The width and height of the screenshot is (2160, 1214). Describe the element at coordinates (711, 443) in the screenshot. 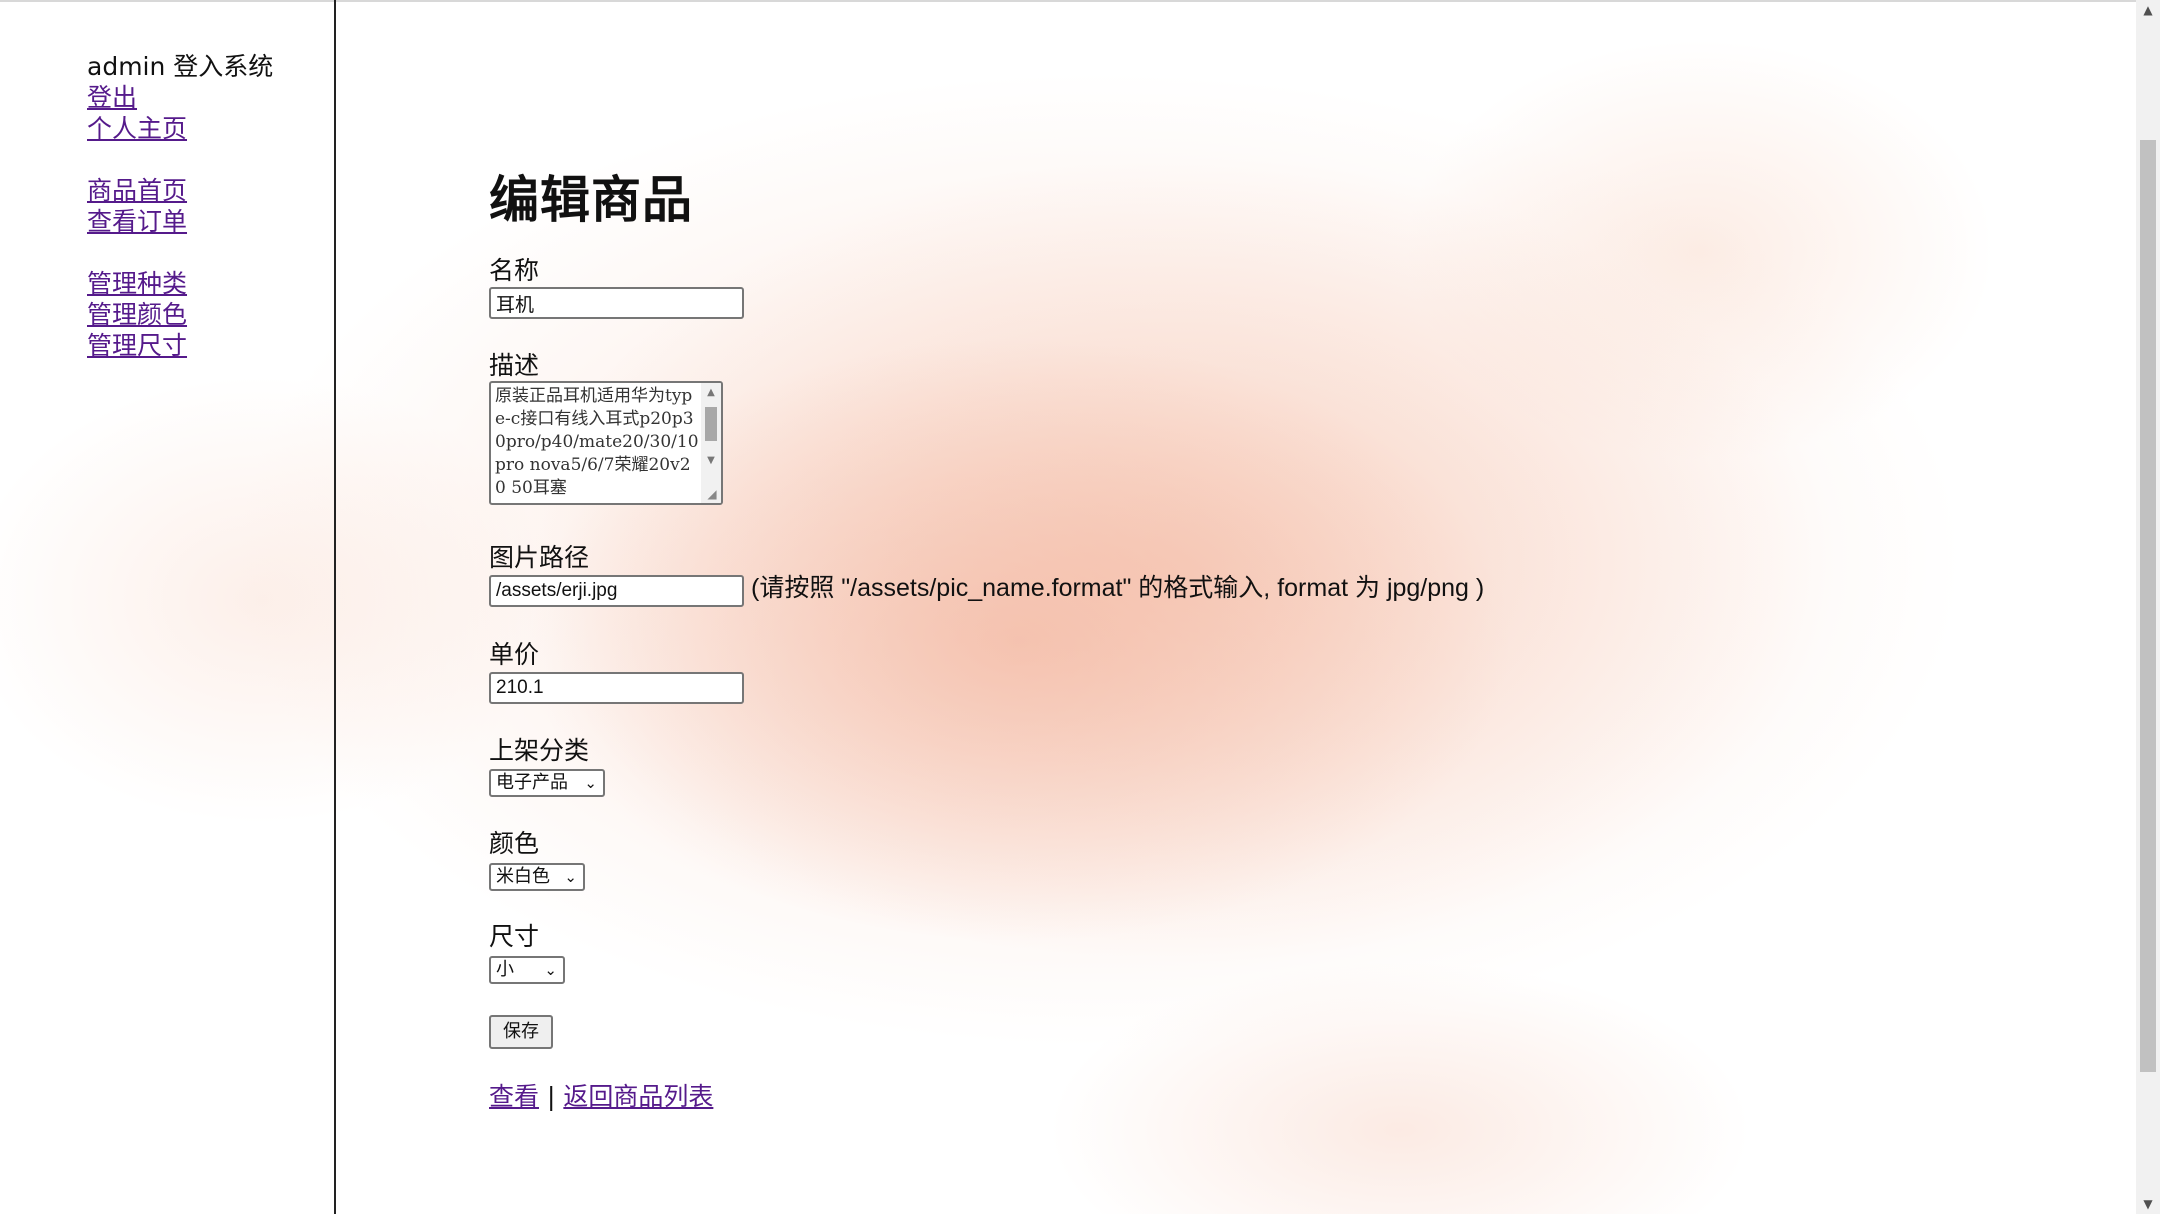

I see `textarea-scrollbar: ▲ ▼` at that location.